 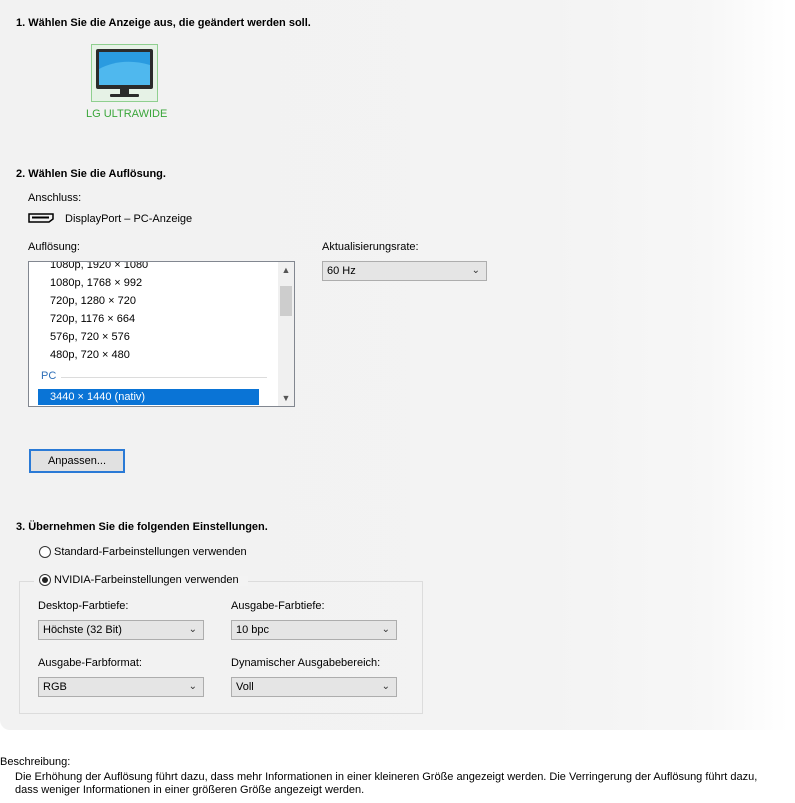 What do you see at coordinates (286, 301) in the screenshot?
I see `scrollbar-thumb` at bounding box center [286, 301].